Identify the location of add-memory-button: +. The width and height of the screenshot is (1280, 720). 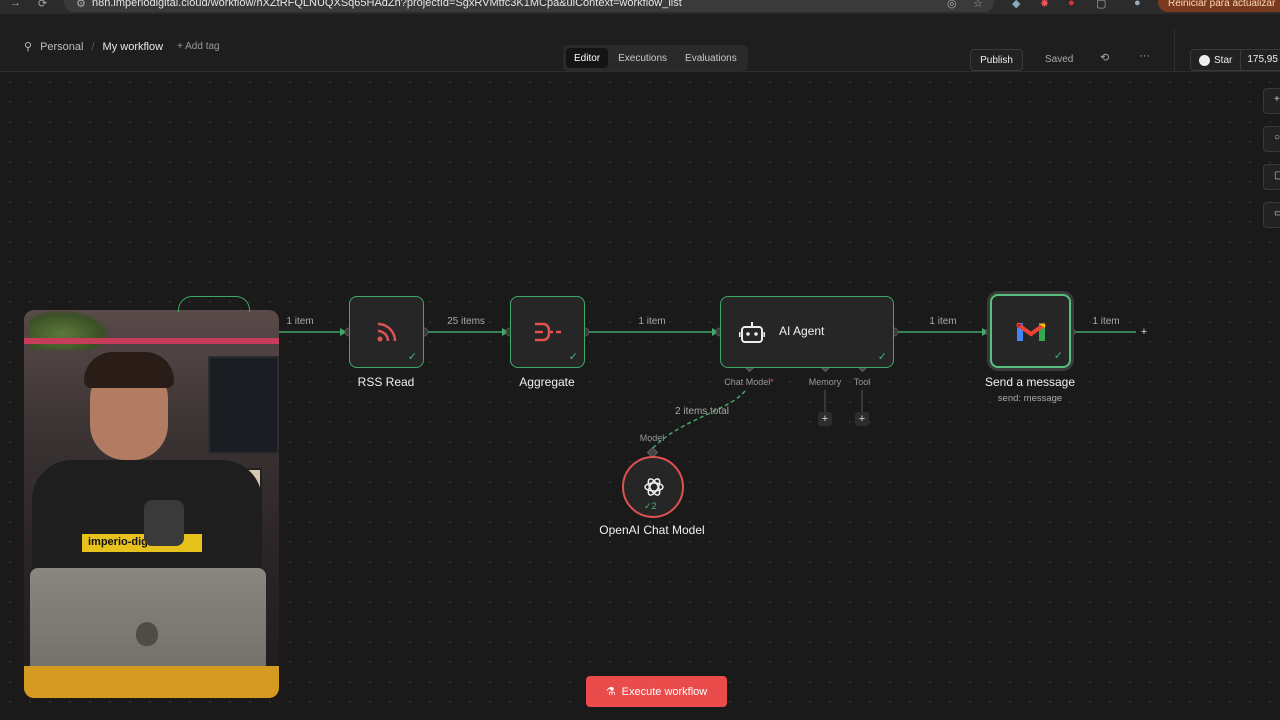
(825, 419).